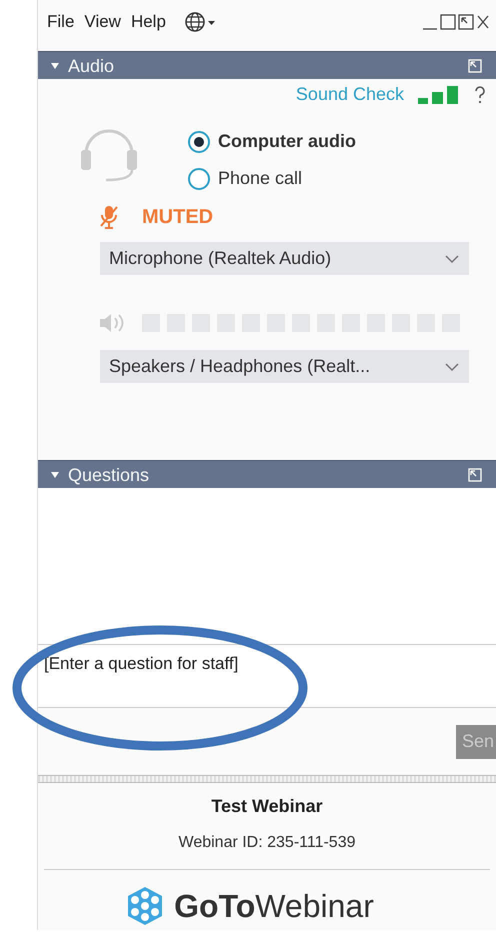 The height and width of the screenshot is (933, 496). I want to click on panel-title: Questions, so click(109, 475).